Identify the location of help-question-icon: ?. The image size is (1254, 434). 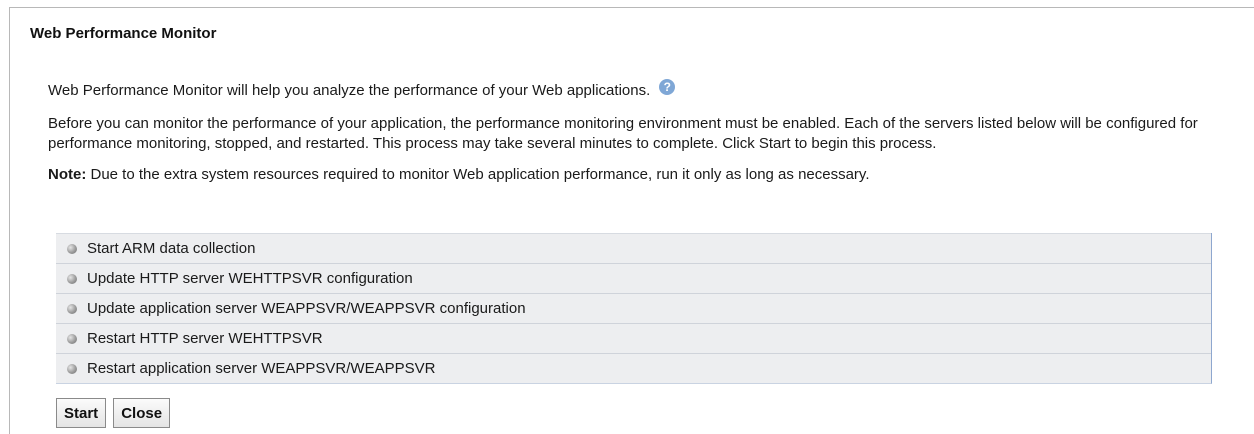
(667, 87).